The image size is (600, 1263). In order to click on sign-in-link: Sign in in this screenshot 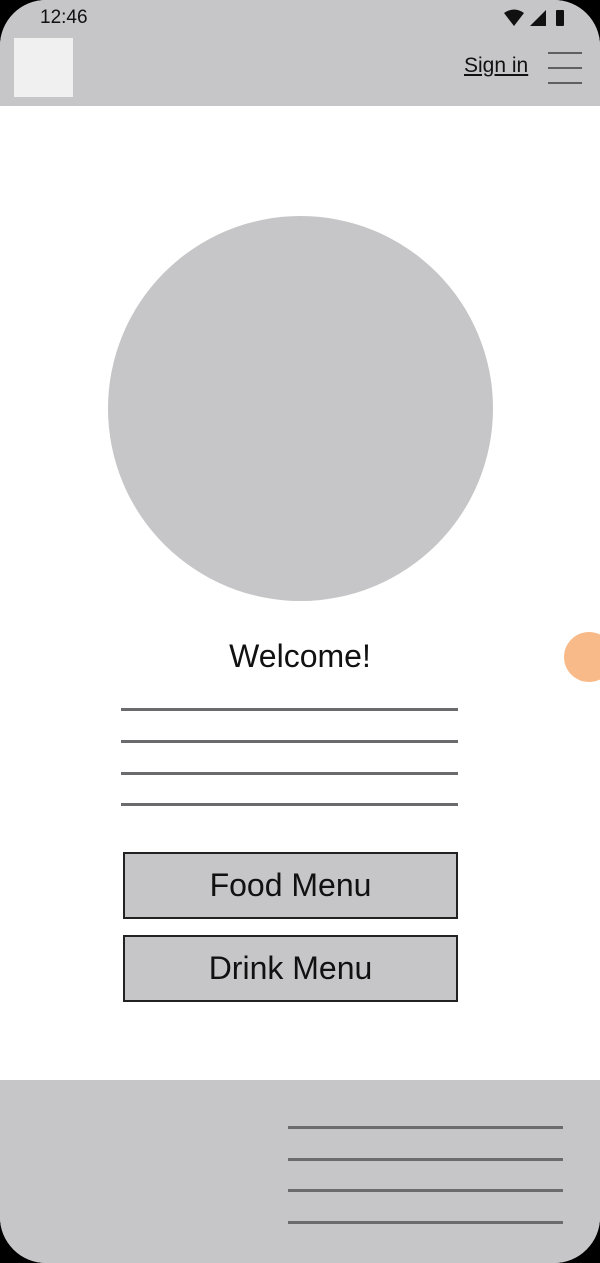, I will do `click(496, 66)`.